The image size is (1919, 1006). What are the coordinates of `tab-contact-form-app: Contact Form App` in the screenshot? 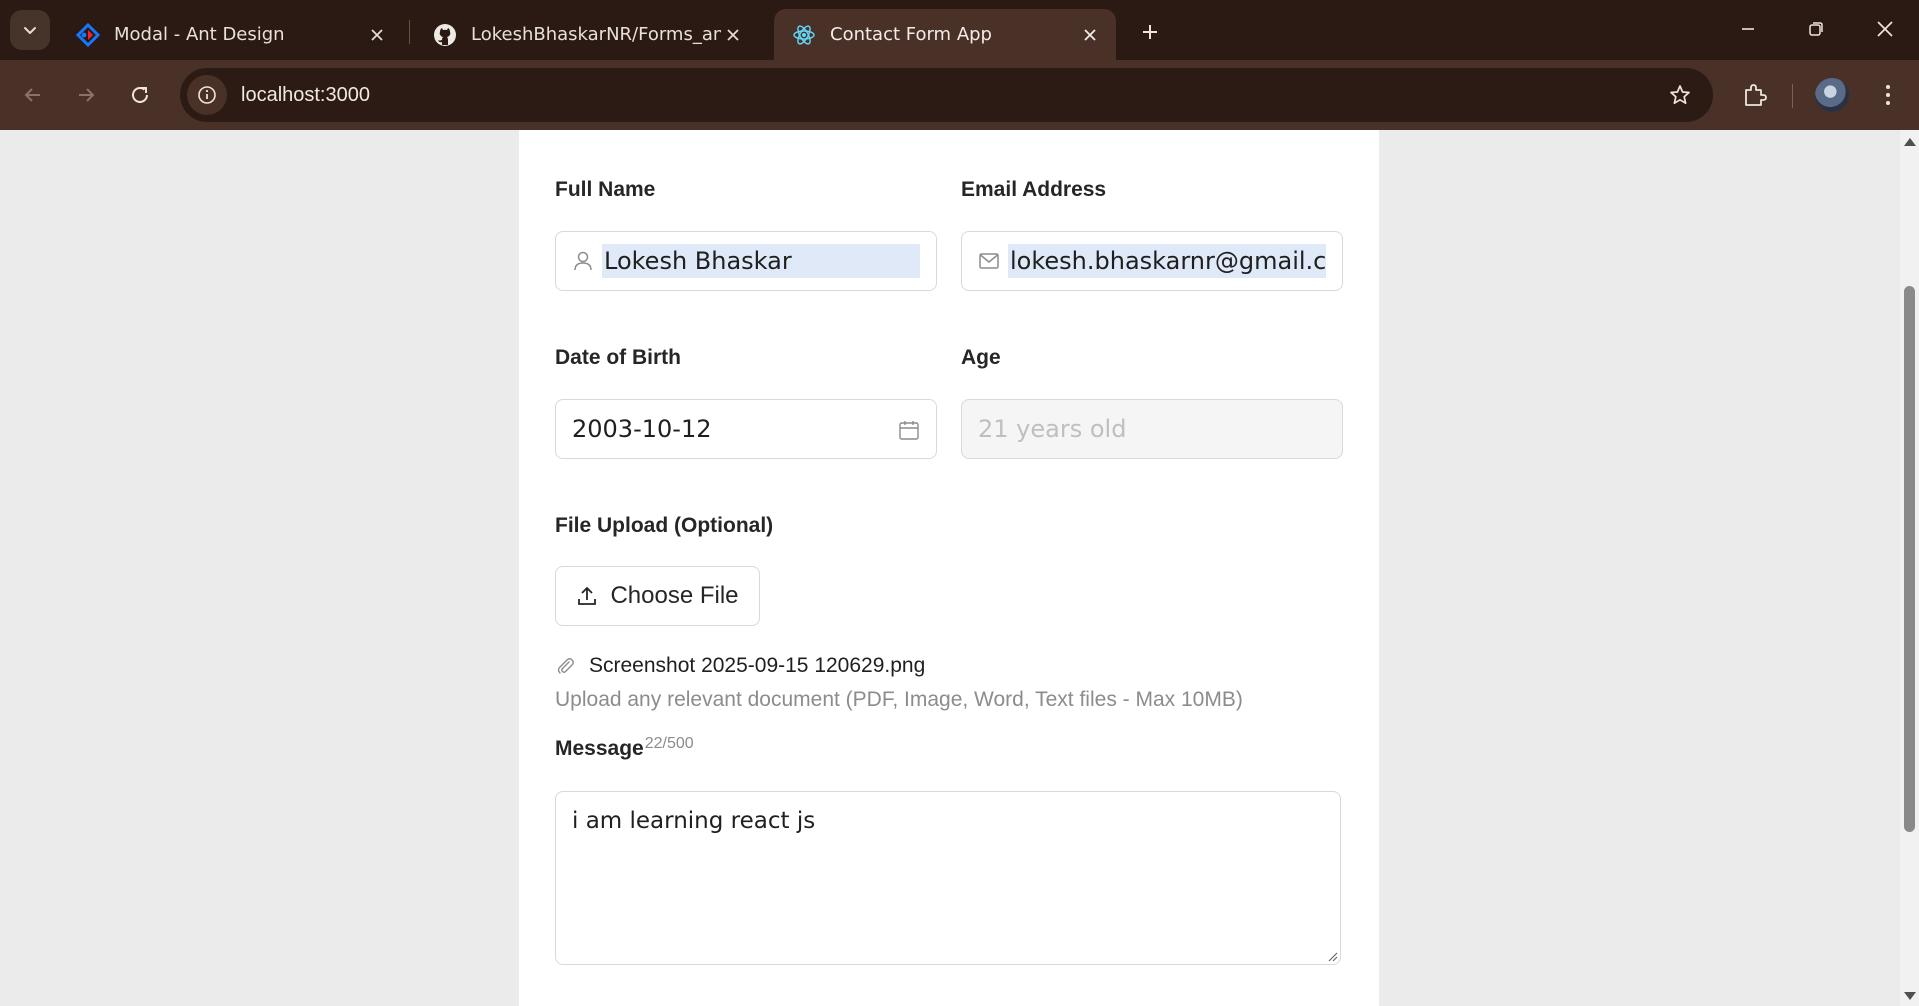 It's located at (945, 34).